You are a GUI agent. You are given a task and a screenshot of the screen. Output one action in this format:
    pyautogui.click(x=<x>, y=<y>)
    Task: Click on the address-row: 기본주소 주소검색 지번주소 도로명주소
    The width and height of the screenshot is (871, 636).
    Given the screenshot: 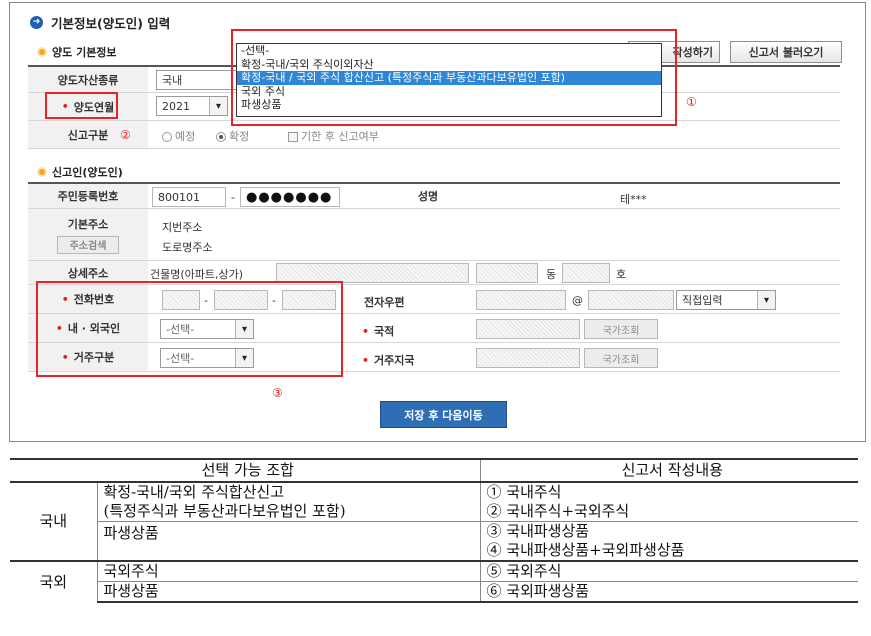 What is the action you would take?
    pyautogui.click(x=434, y=235)
    